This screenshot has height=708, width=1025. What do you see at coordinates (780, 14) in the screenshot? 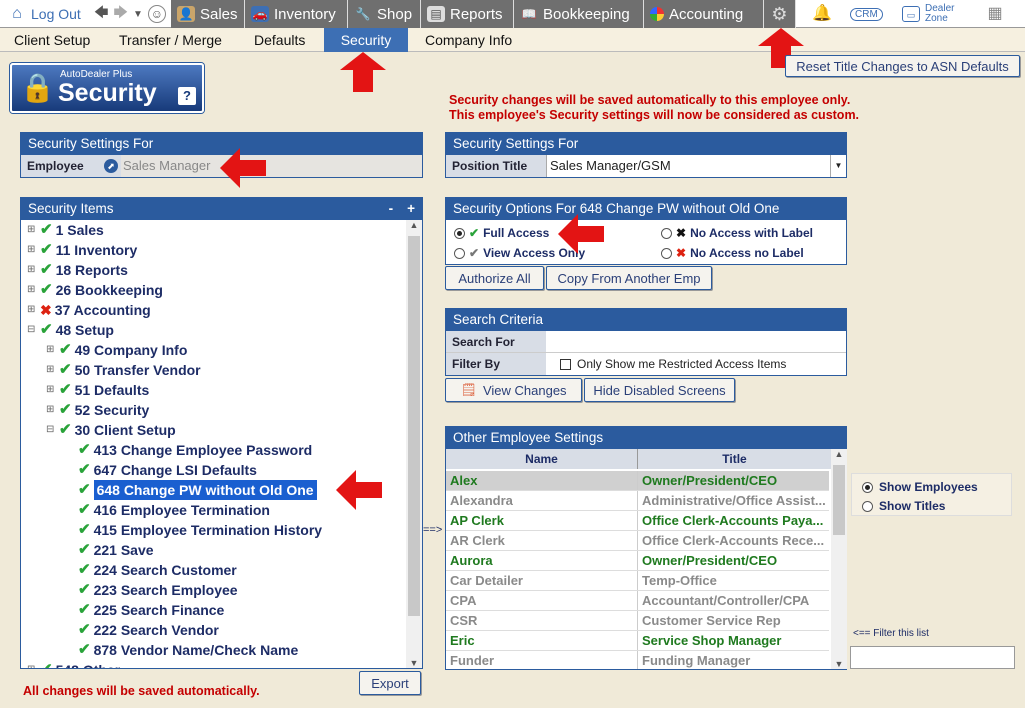
I see `settings-button: ⚙` at bounding box center [780, 14].